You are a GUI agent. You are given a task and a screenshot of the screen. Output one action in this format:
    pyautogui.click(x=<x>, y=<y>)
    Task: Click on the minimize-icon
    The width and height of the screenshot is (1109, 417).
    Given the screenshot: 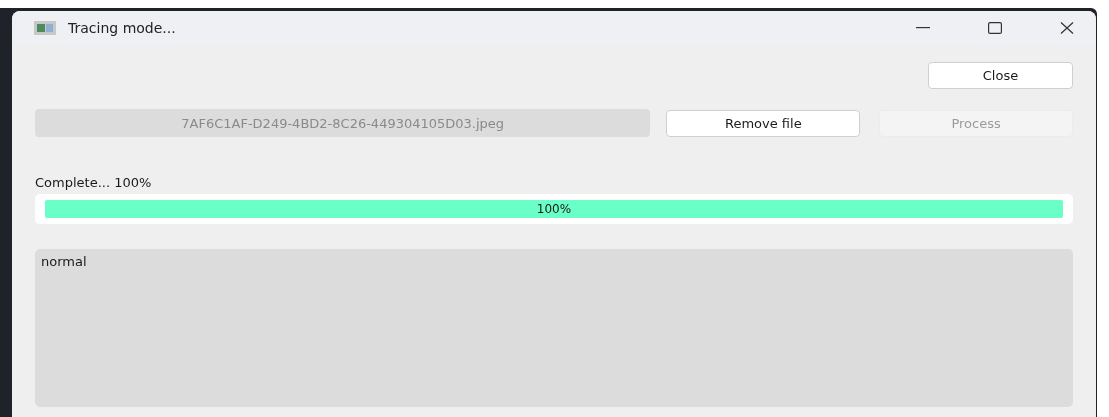 What is the action you would take?
    pyautogui.click(x=923, y=28)
    